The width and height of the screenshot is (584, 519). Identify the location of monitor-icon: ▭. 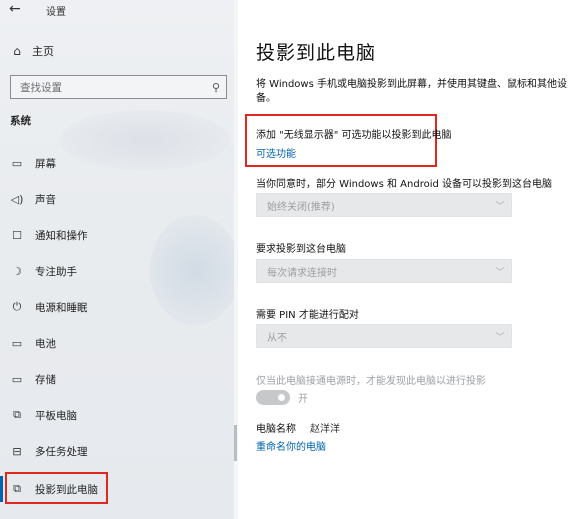
(17, 163).